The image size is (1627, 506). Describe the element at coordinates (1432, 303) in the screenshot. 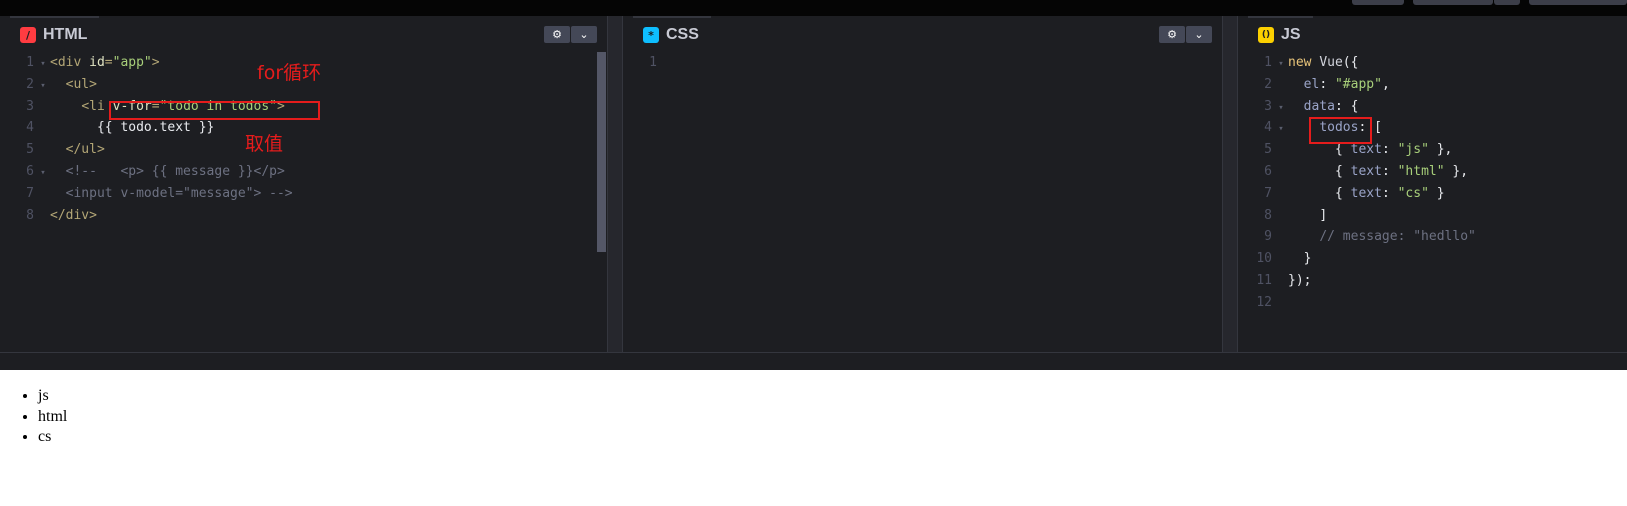

I see `code-line: 12` at that location.